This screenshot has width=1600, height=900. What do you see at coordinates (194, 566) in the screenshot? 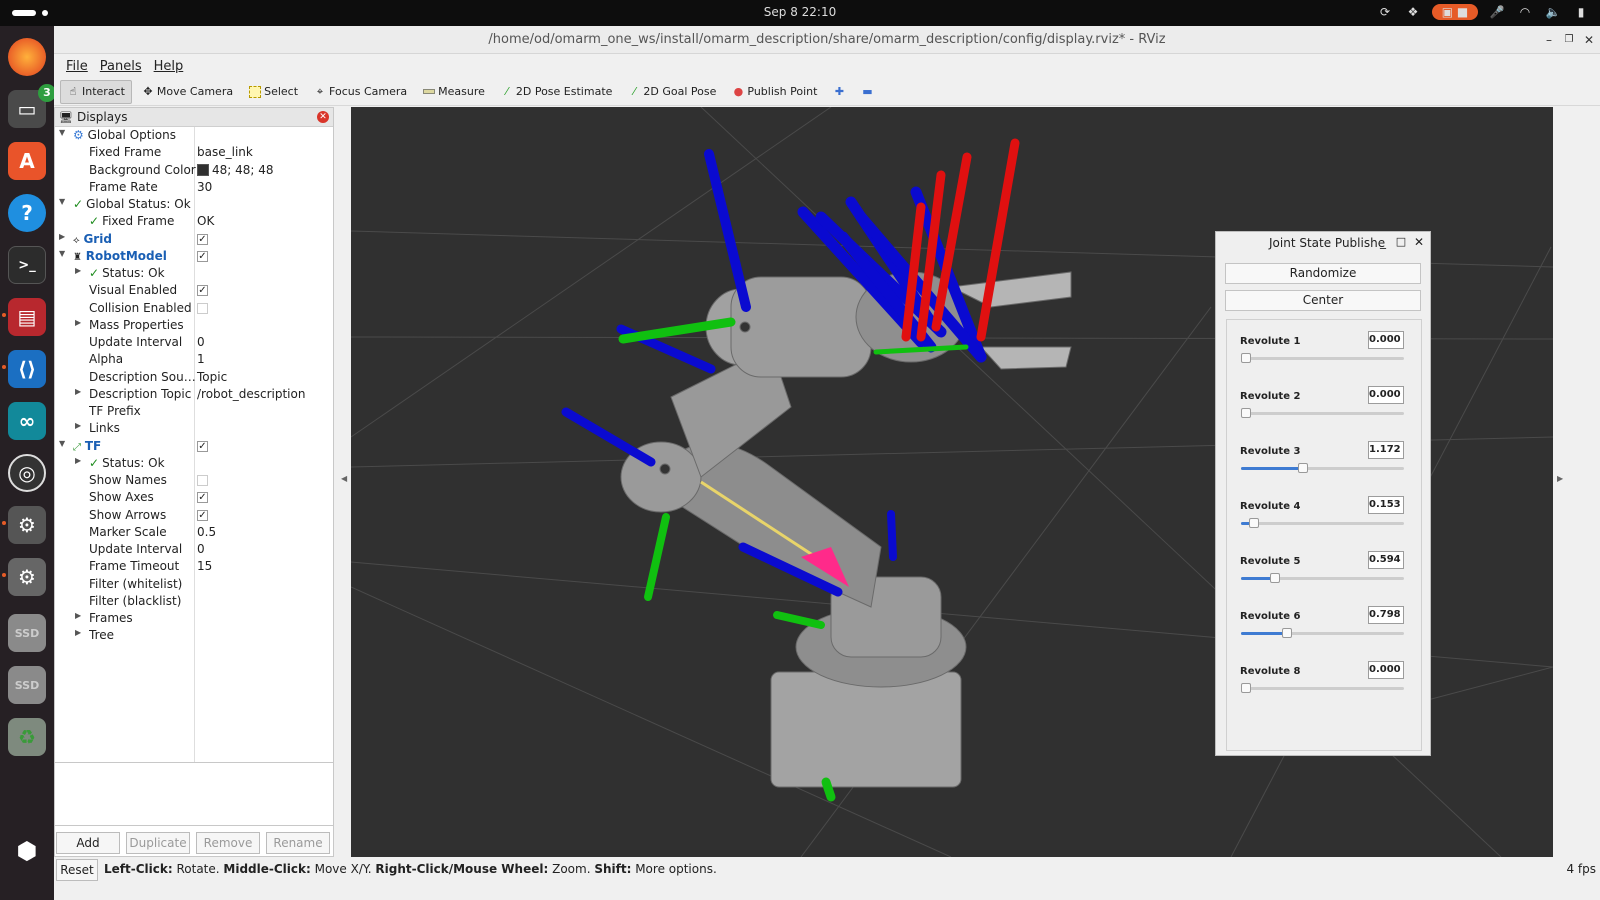
I see `tree-row-frame-timeout: Frame Timeout 15` at bounding box center [194, 566].